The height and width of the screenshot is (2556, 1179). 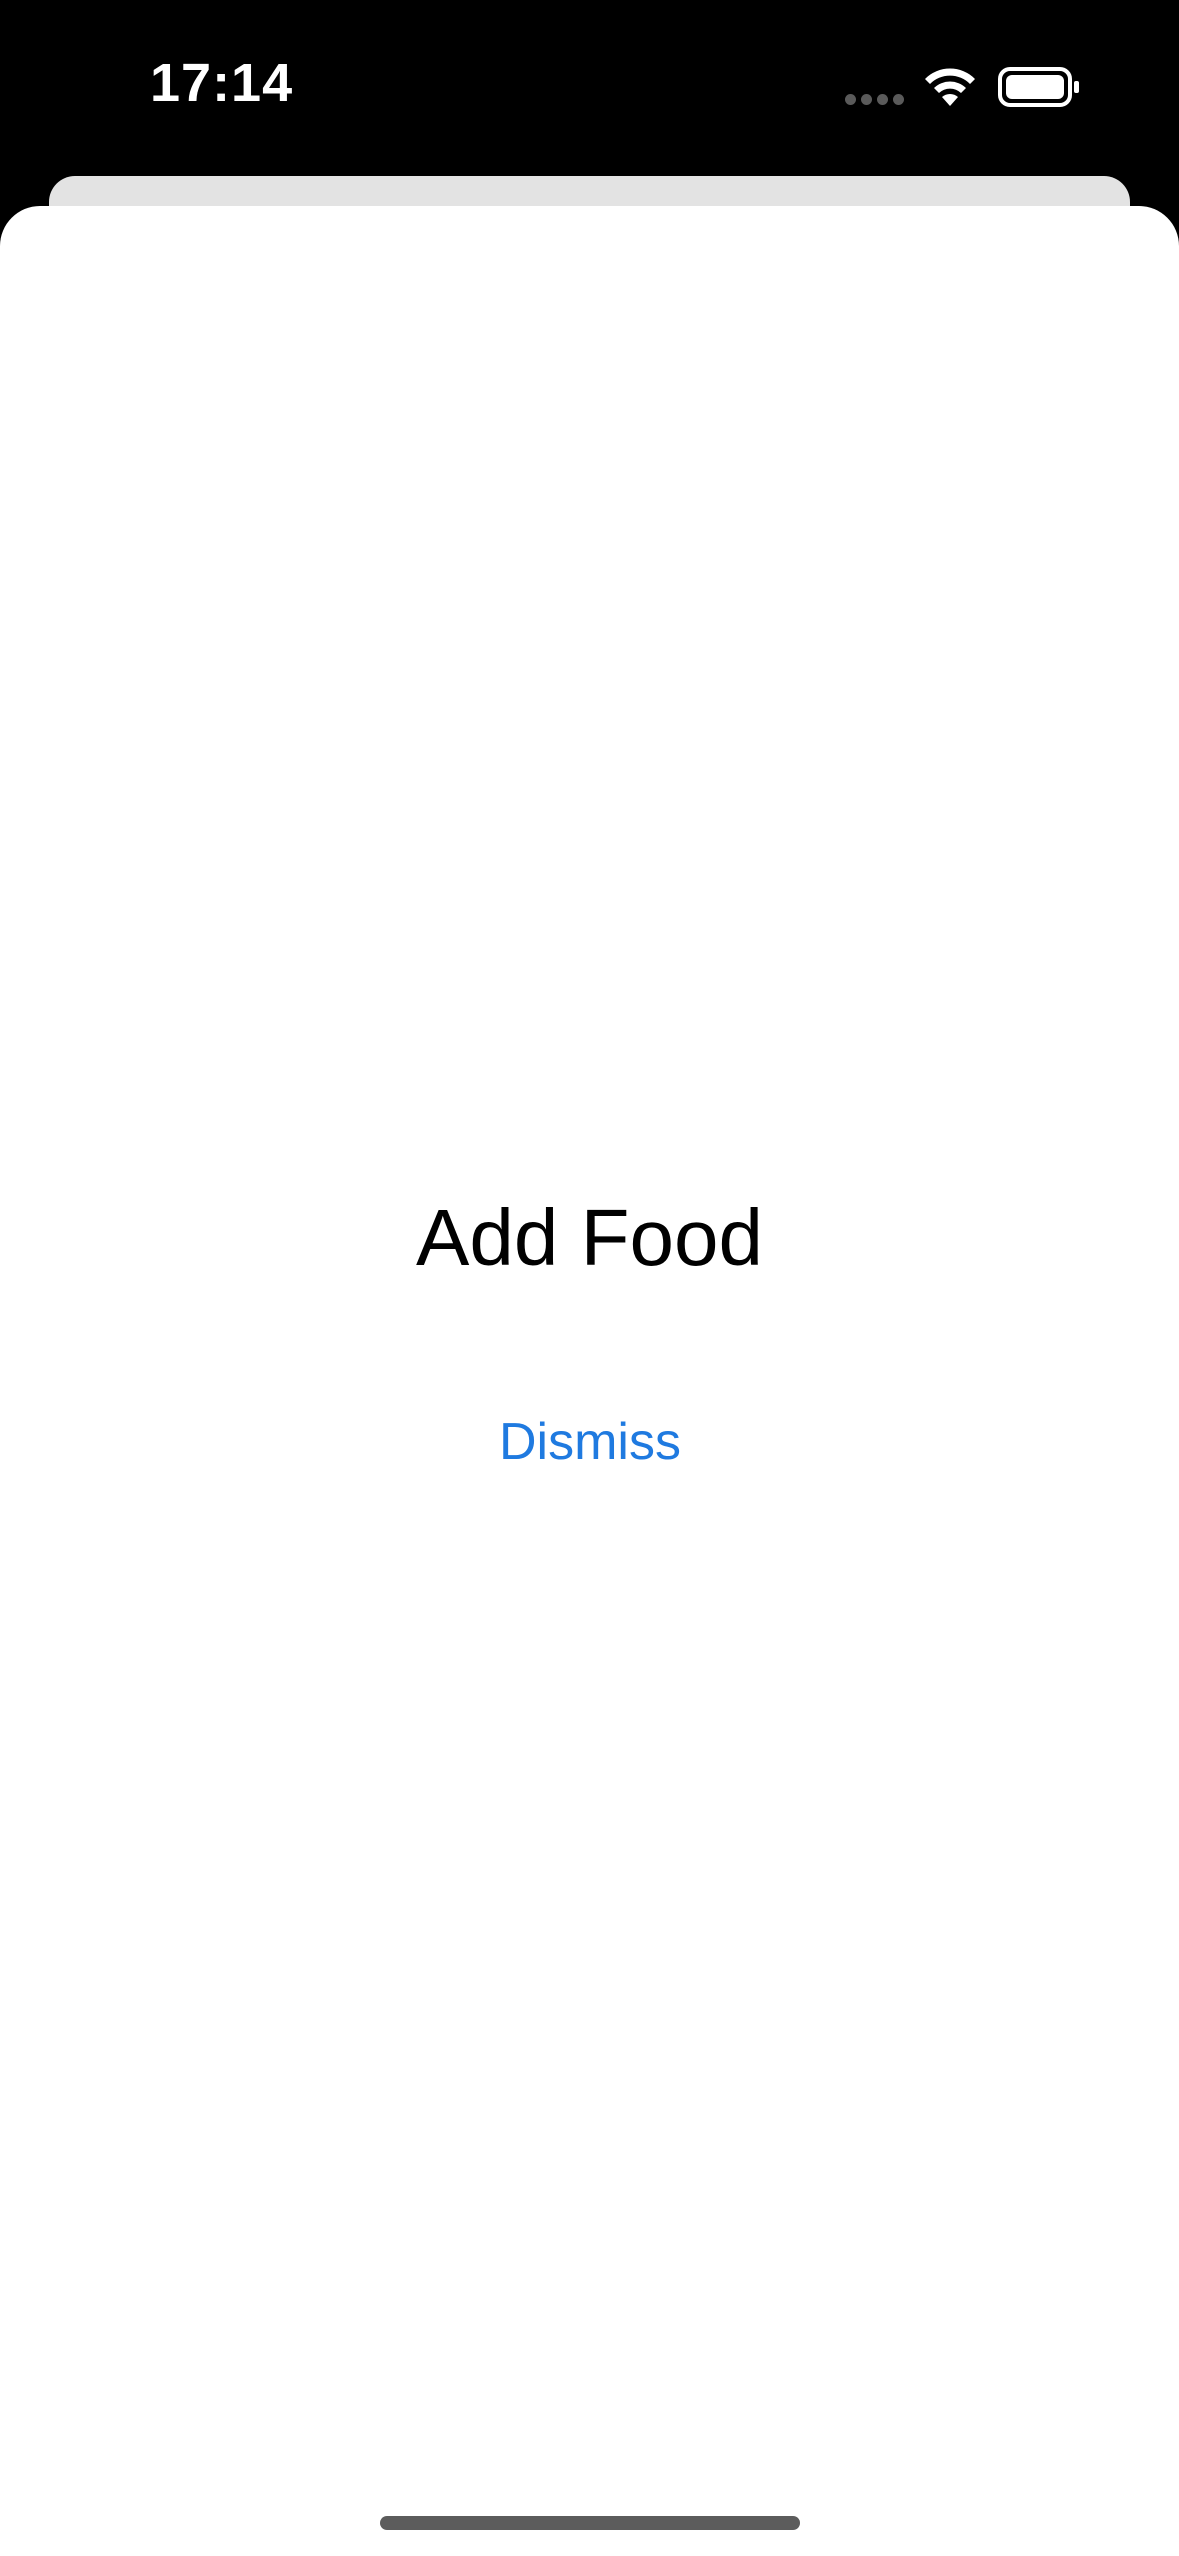 I want to click on status-bar: 17:14, so click(x=589, y=88).